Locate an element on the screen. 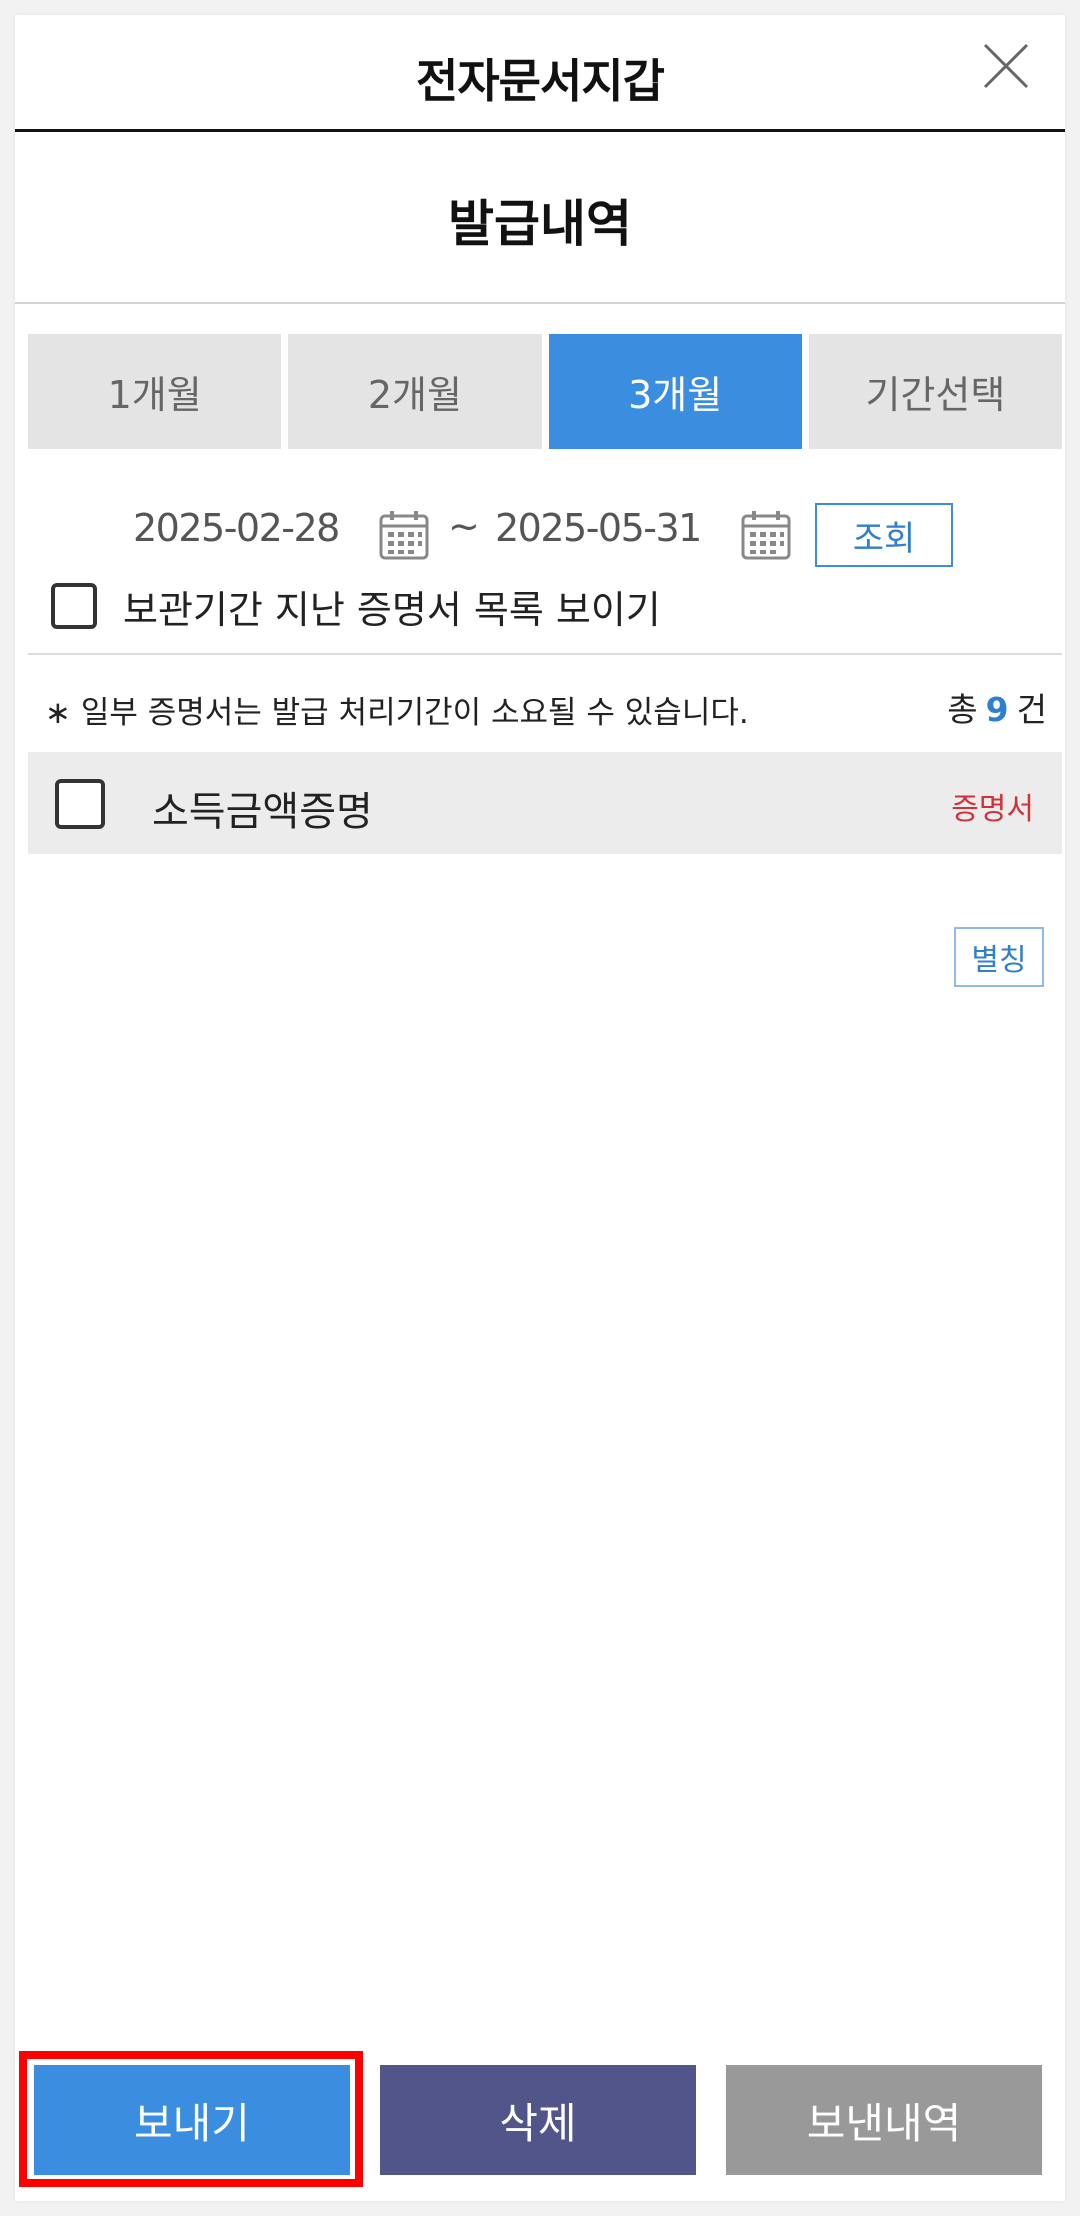 The width and height of the screenshot is (1080, 2216). period-tabs: 1개월 2개월 3개월 기간선택 is located at coordinates (545, 391).